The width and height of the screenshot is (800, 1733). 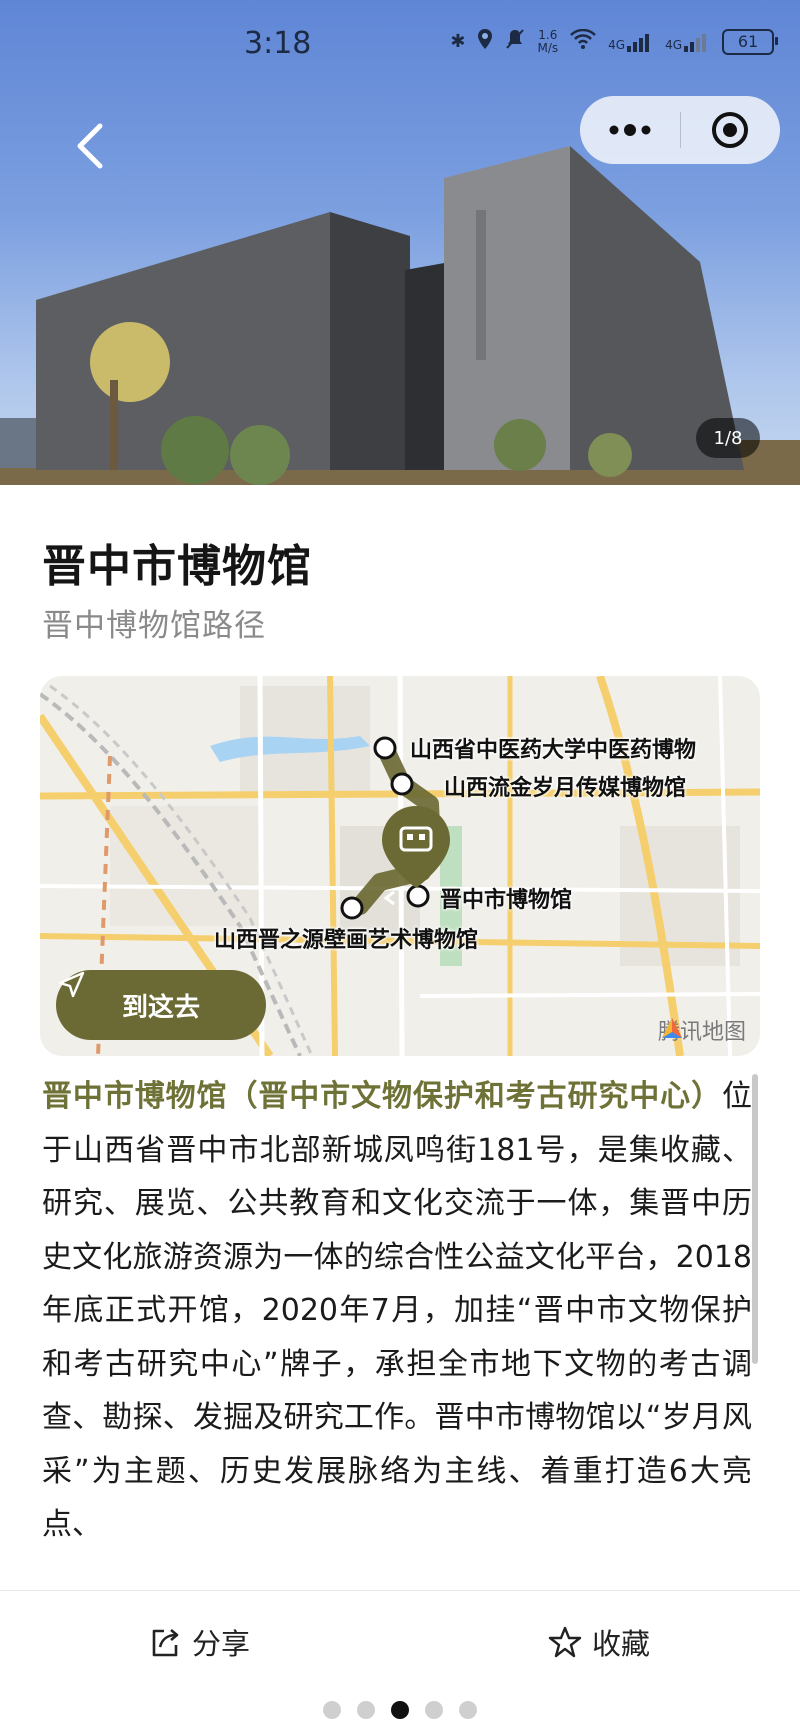 I want to click on more-button, so click(x=630, y=130).